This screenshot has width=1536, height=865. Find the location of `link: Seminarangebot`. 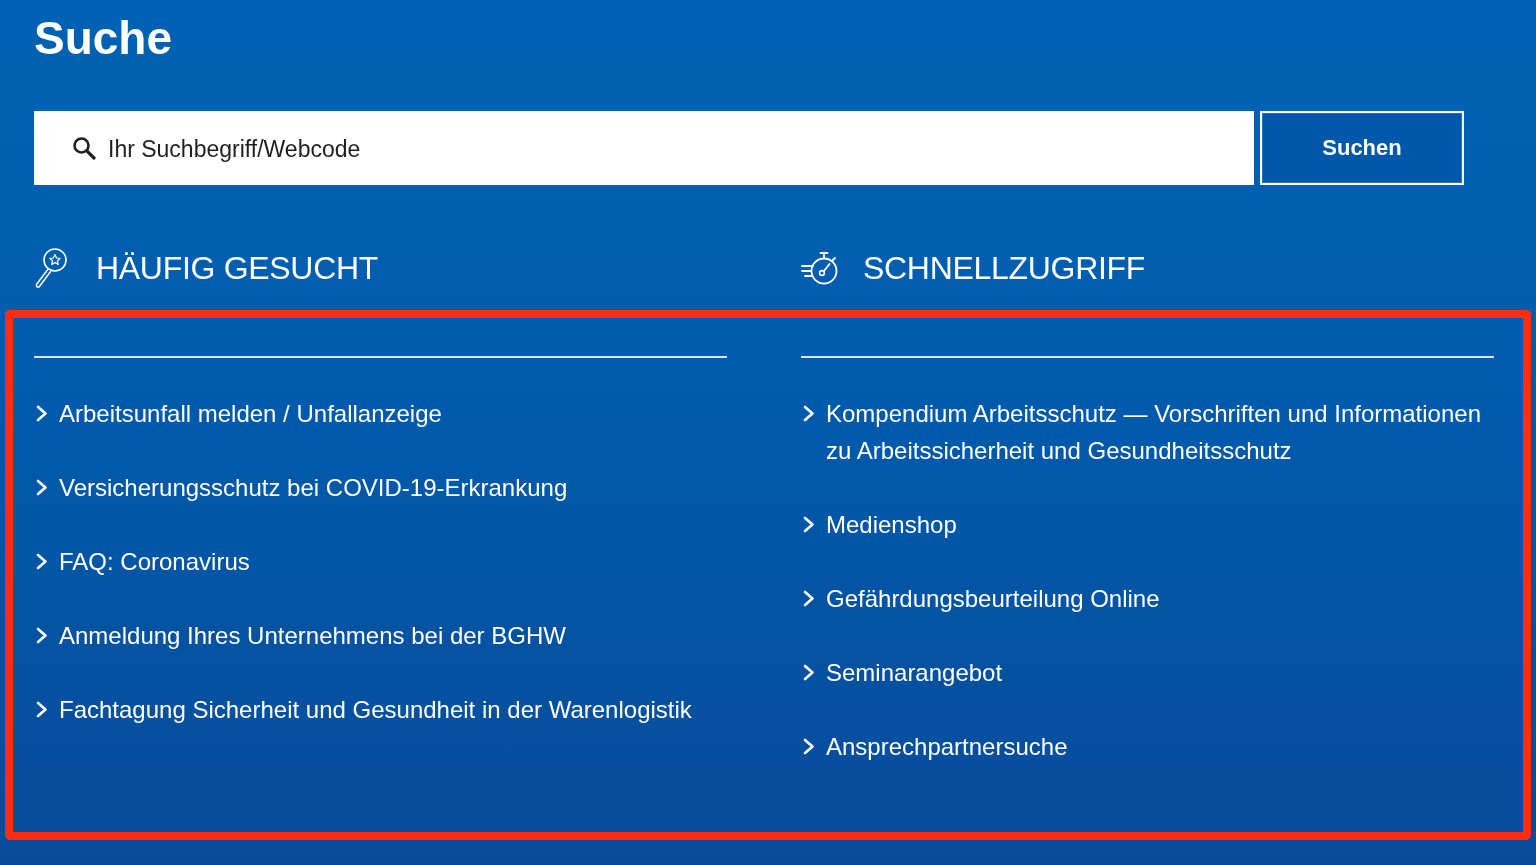

link: Seminarangebot is located at coordinates (914, 672).